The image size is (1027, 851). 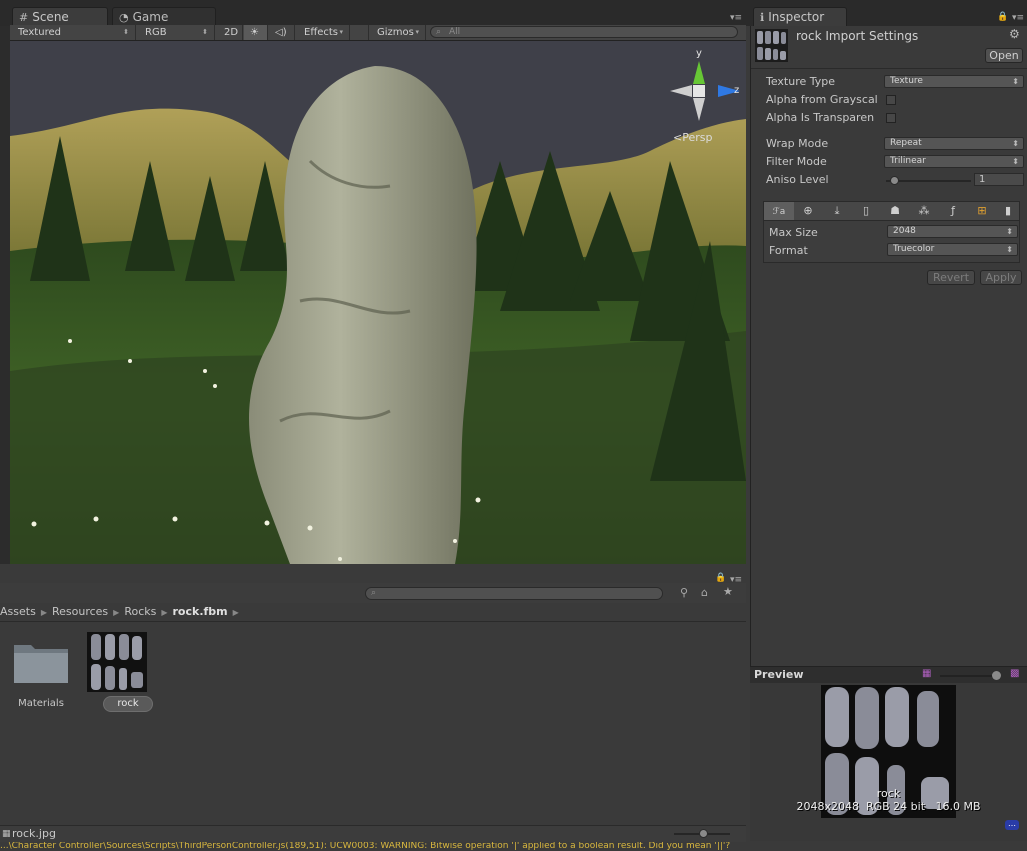 I want to click on project-lock-icon: 🔒, so click(x=720, y=578).